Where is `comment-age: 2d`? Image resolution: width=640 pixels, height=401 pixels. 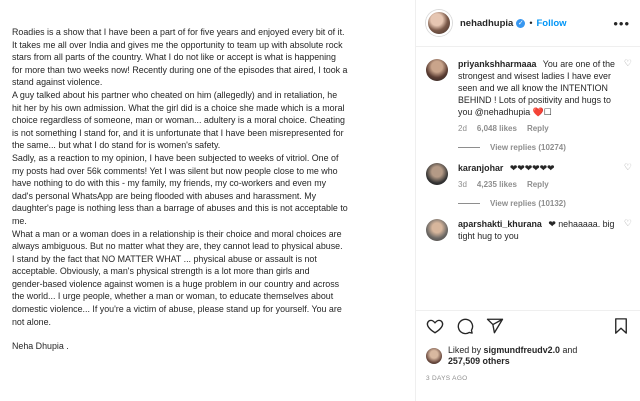
comment-age: 2d is located at coordinates (462, 128).